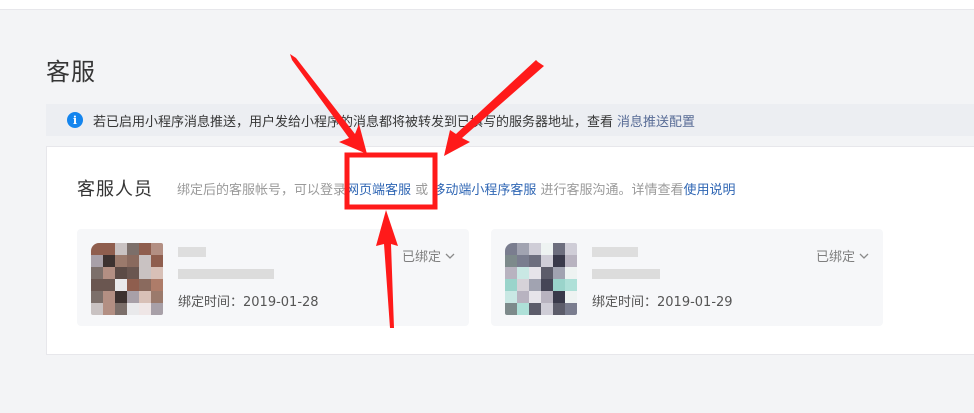 Image resolution: width=974 pixels, height=413 pixels. I want to click on desc-mid: 进行客服沟通。详情查看, so click(612, 190).